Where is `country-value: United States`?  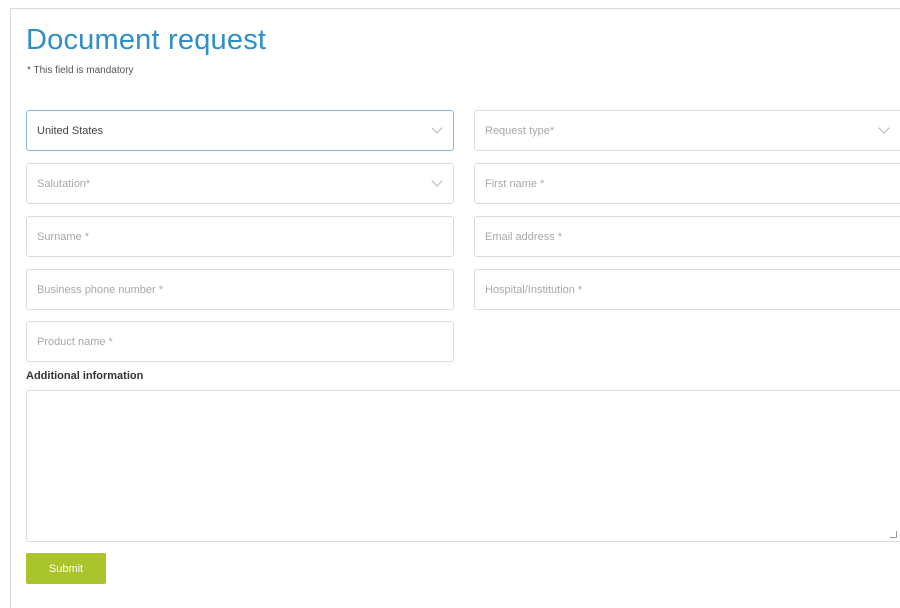
country-value: United States is located at coordinates (70, 130).